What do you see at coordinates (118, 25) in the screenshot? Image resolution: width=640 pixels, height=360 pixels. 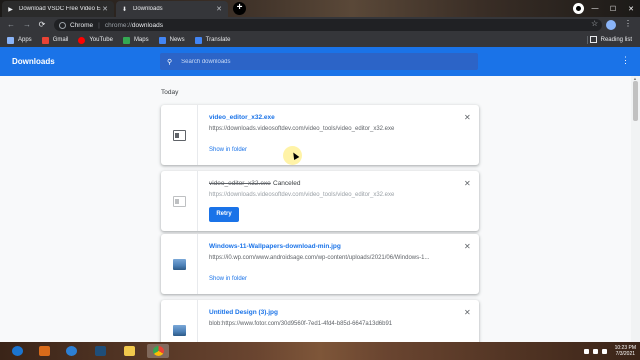 I see `url-scheme: chrome://` at bounding box center [118, 25].